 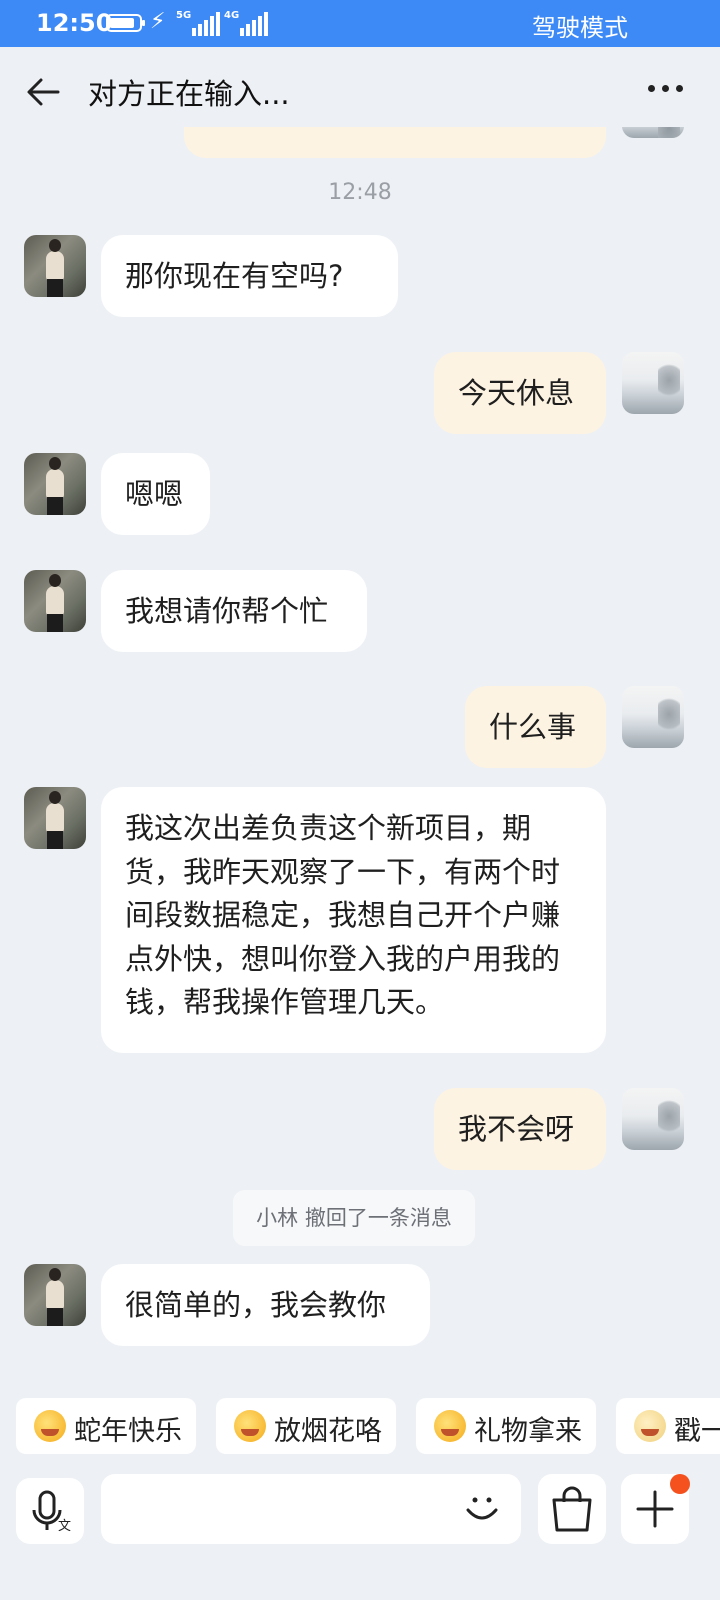 I want to click on more-options-icon, so click(x=666, y=89).